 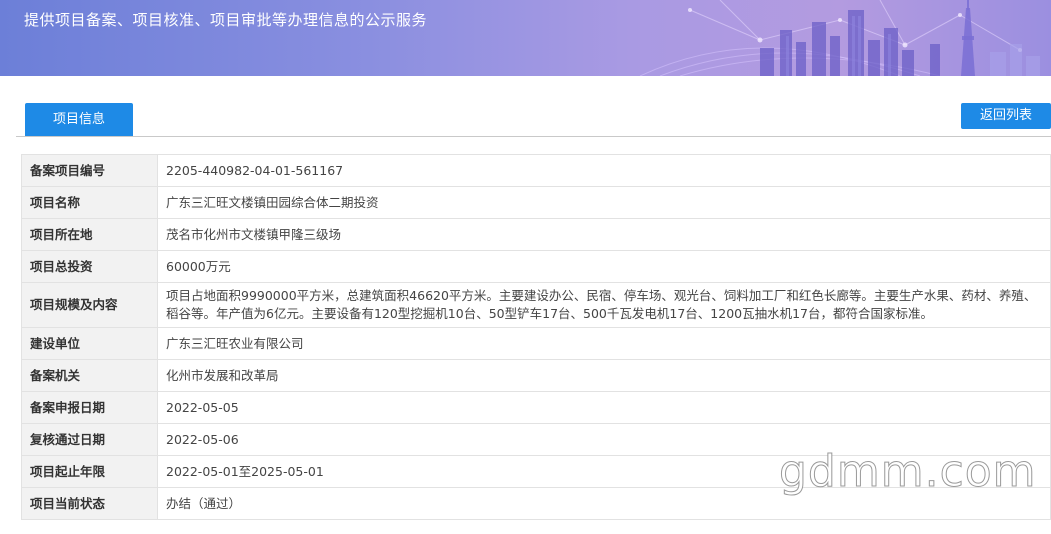 I want to click on field-label: 项目所在地, so click(x=89, y=234).